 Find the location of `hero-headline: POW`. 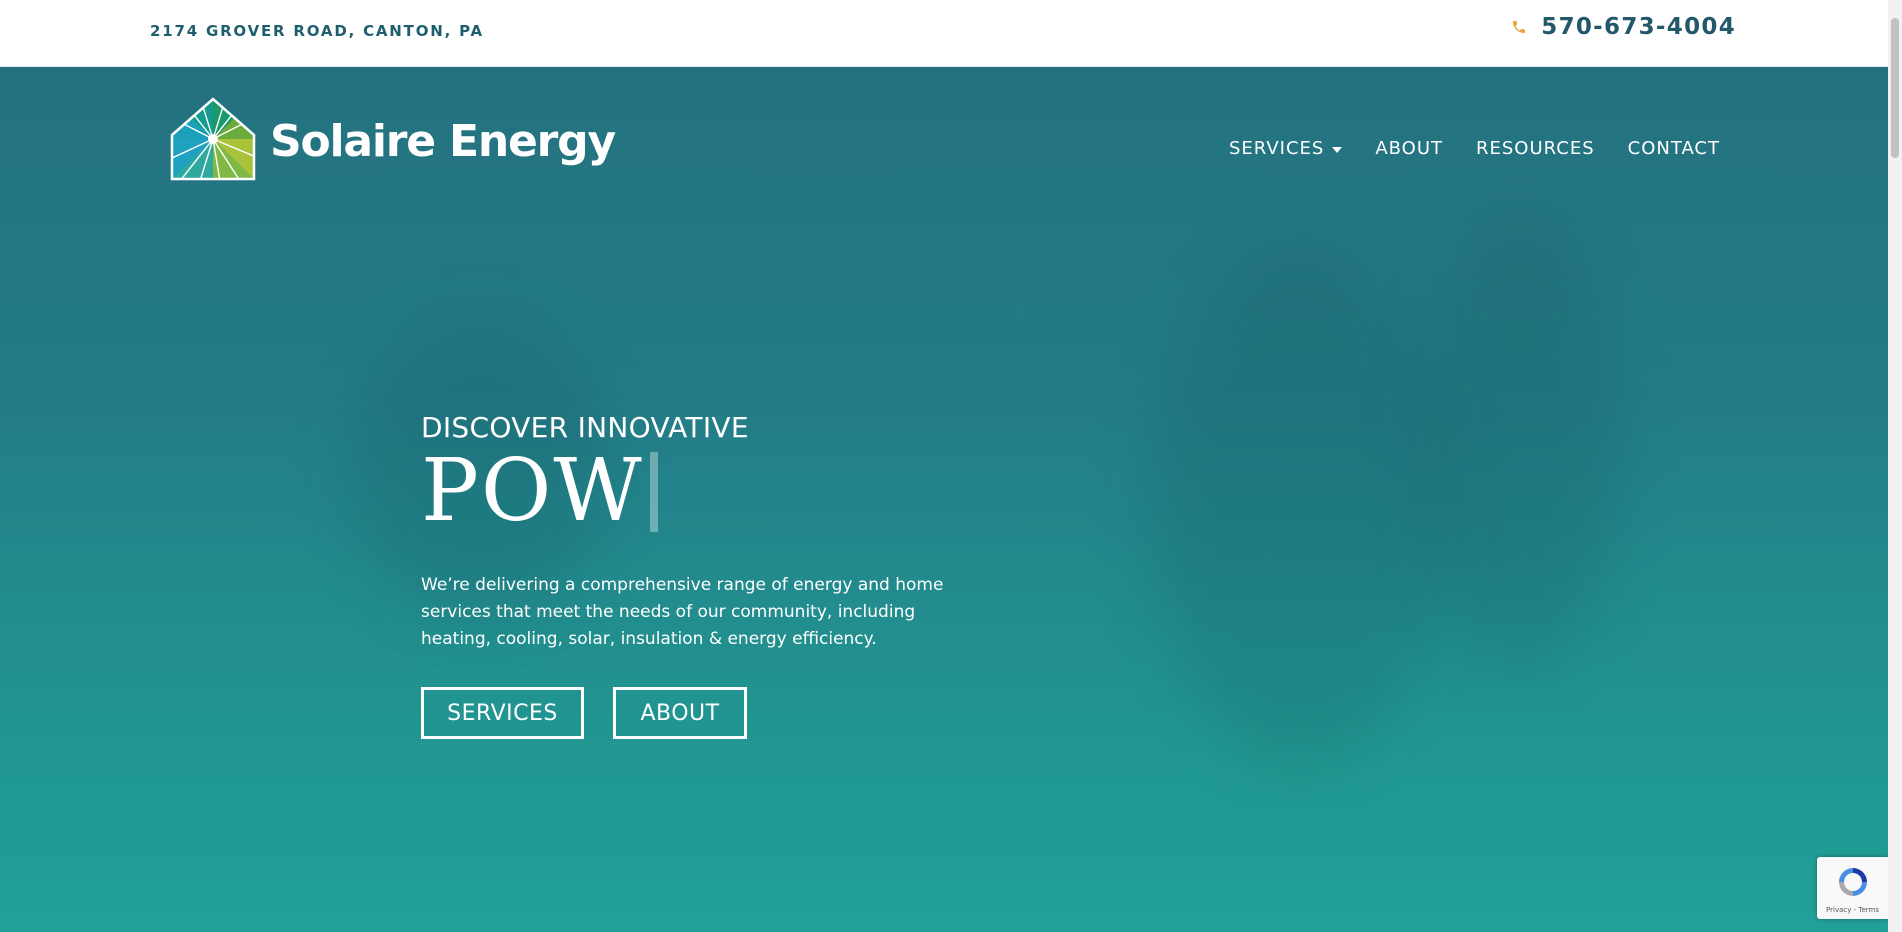

hero-headline: POW is located at coordinates (532, 491).